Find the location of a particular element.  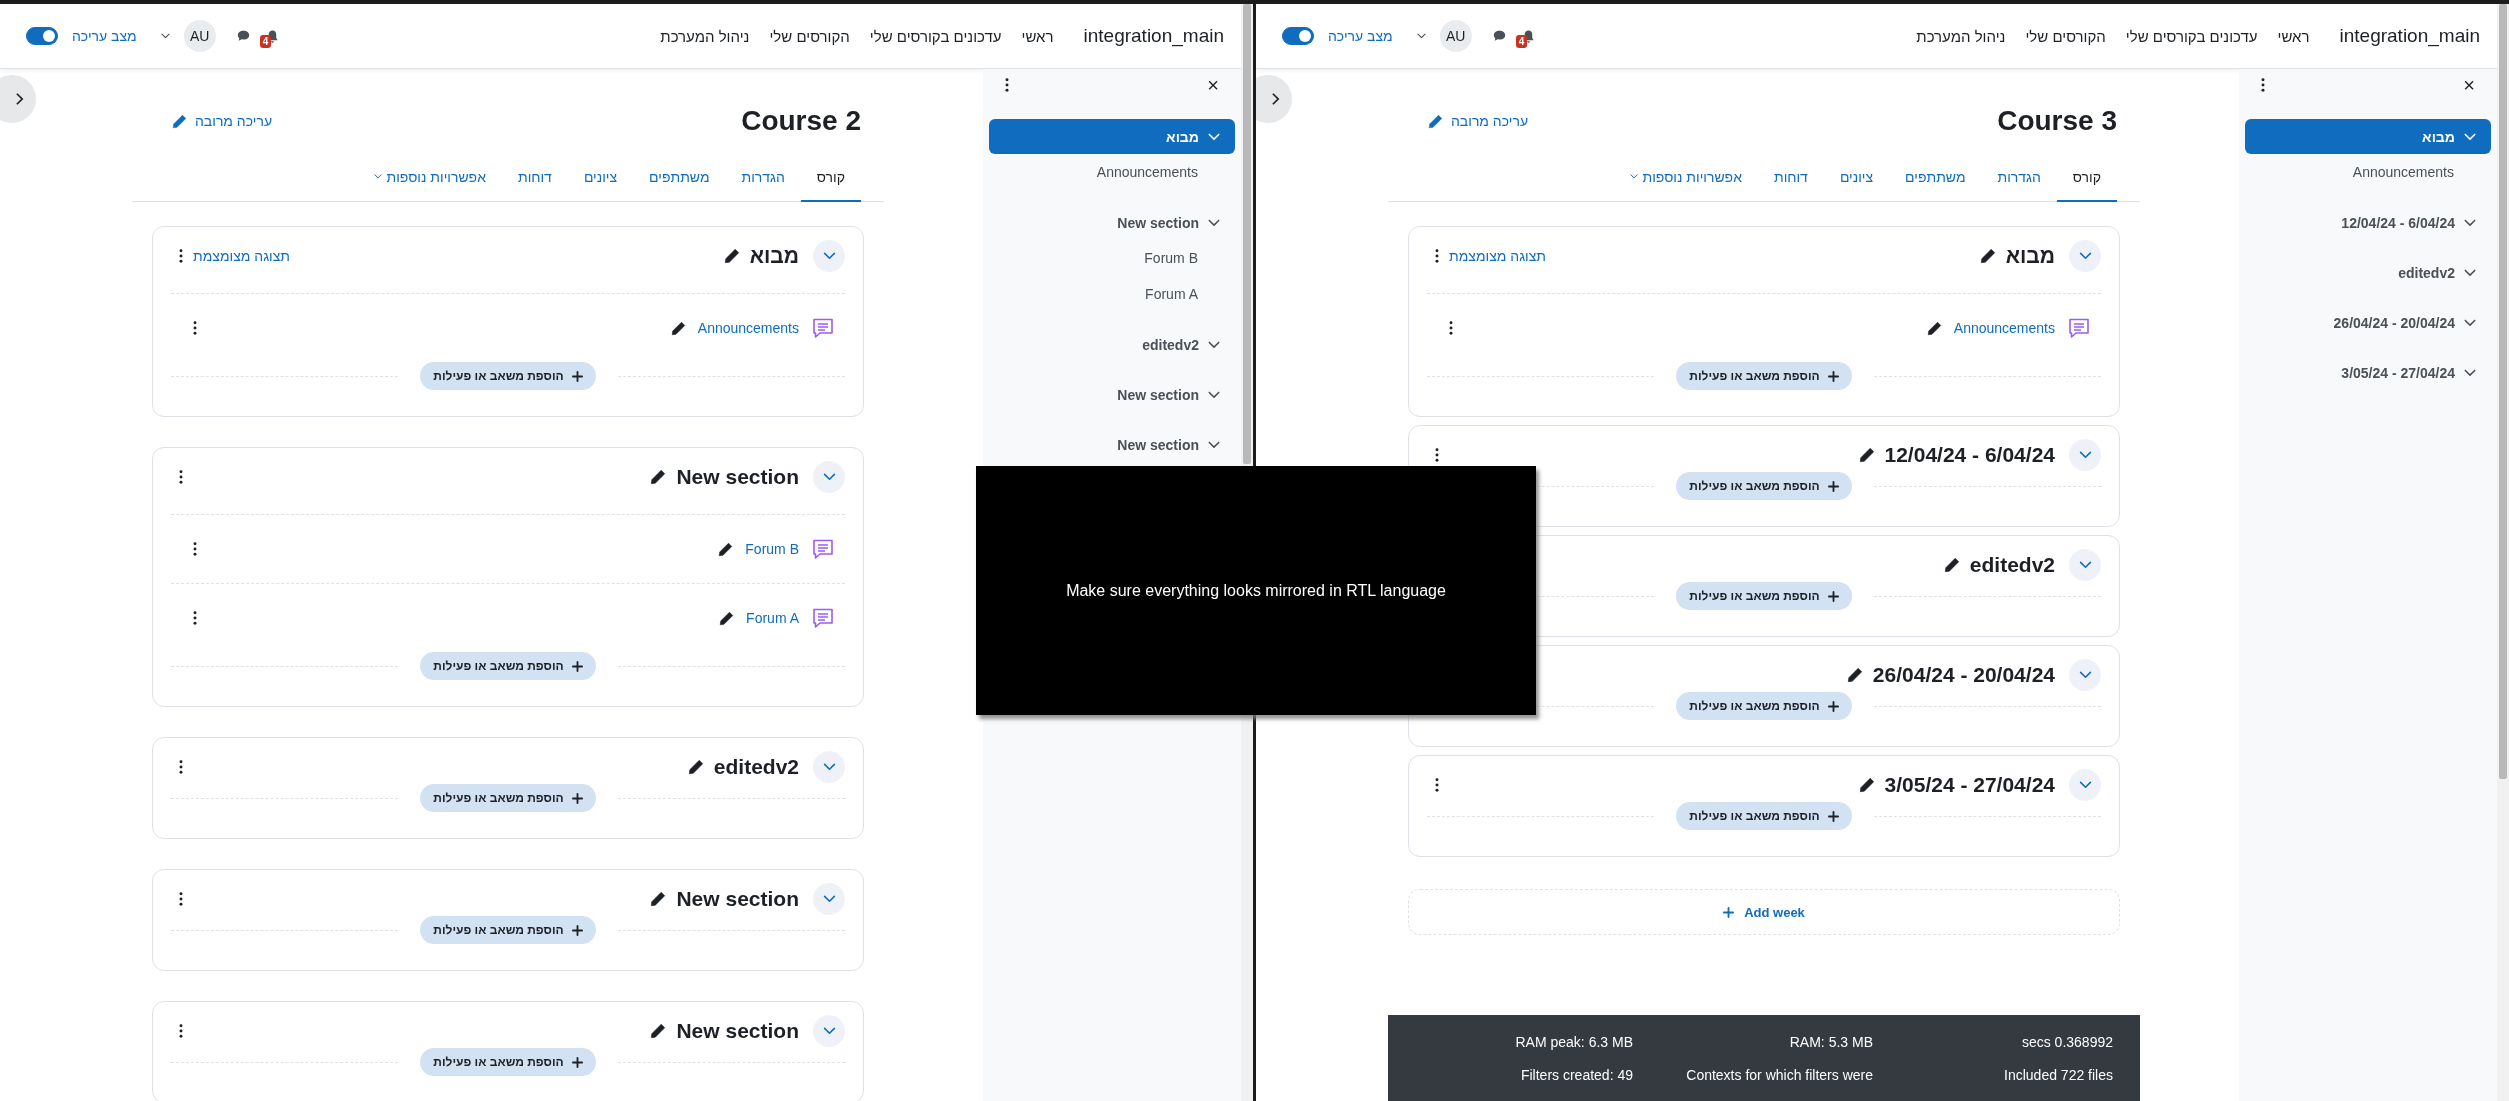

footer-stat: Contexts for which filters were is located at coordinates (1779, 1074).